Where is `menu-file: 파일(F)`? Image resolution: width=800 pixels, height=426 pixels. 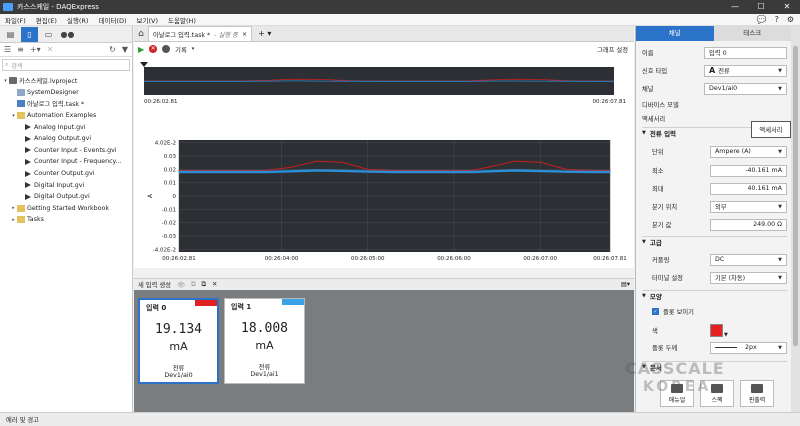 menu-file: 파일(F) is located at coordinates (15, 20).